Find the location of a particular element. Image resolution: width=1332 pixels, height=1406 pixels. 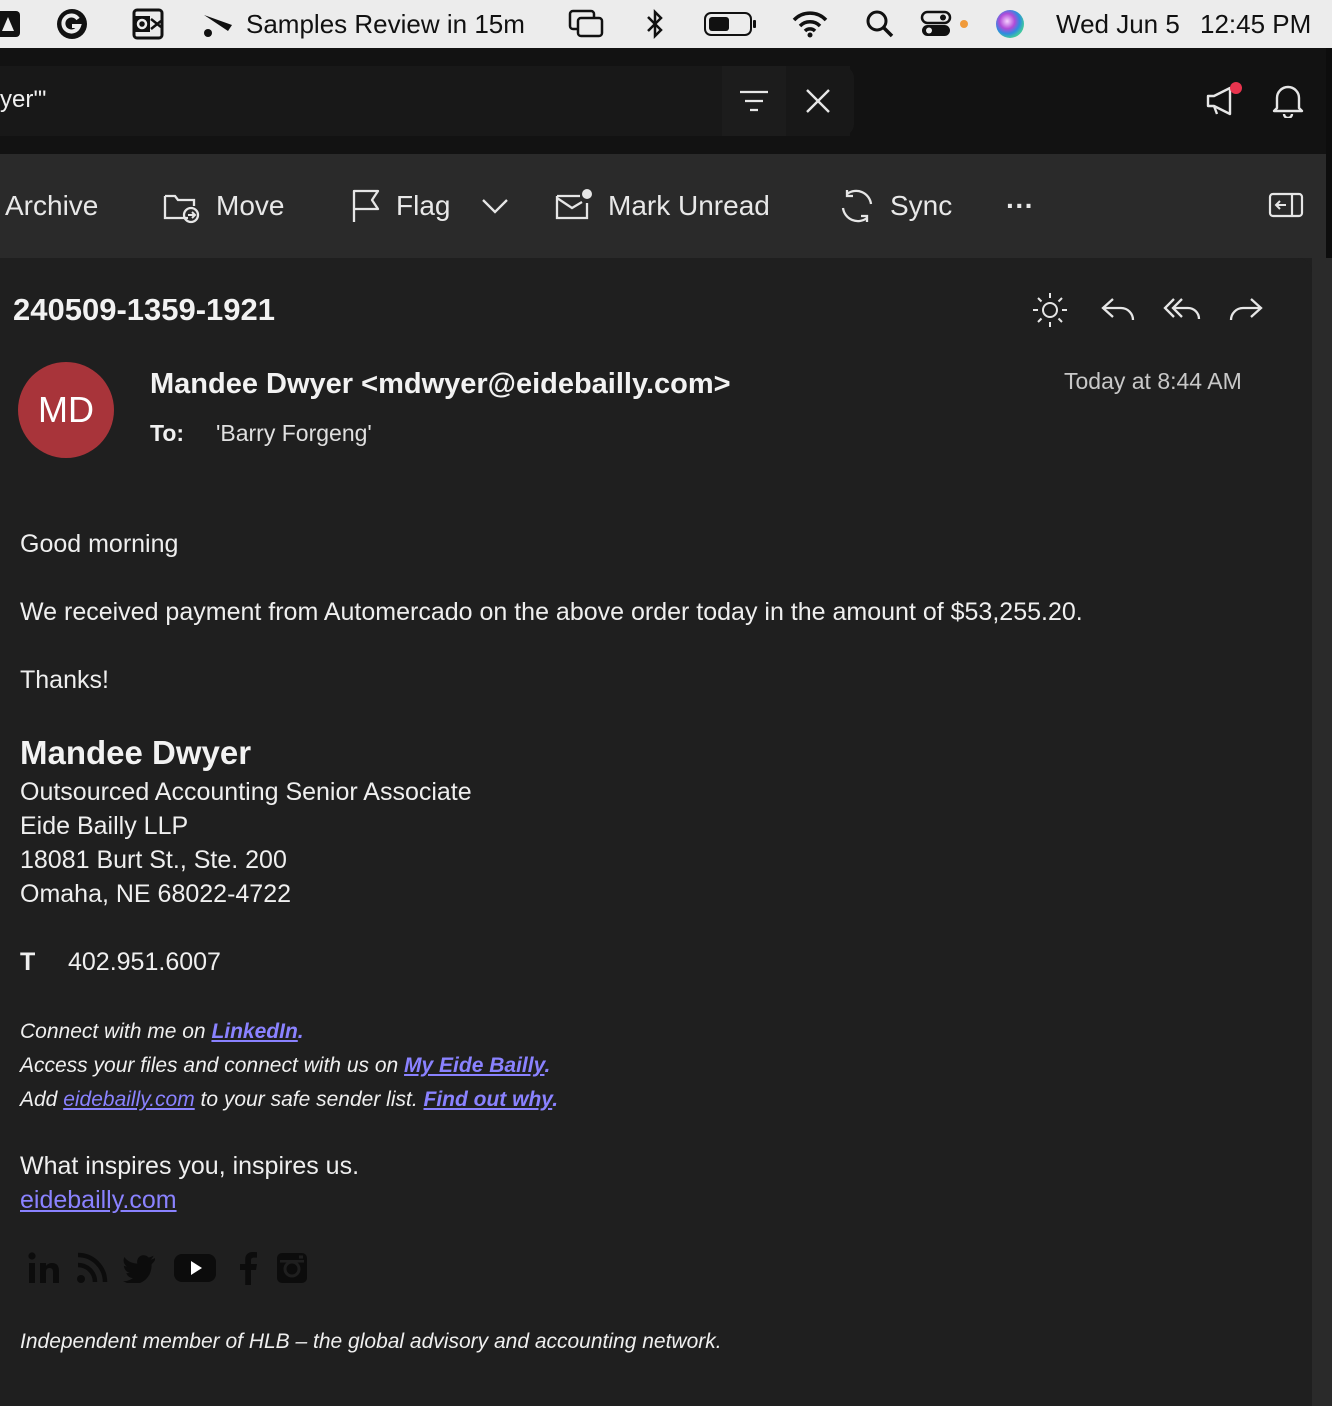

eidebailly-safe-link: eidebailly.com is located at coordinates (129, 1099).